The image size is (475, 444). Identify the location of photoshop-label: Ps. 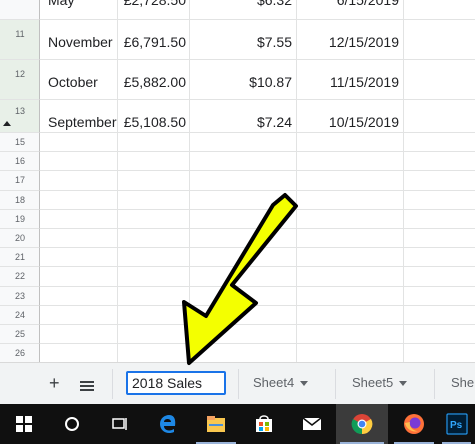
(456, 425).